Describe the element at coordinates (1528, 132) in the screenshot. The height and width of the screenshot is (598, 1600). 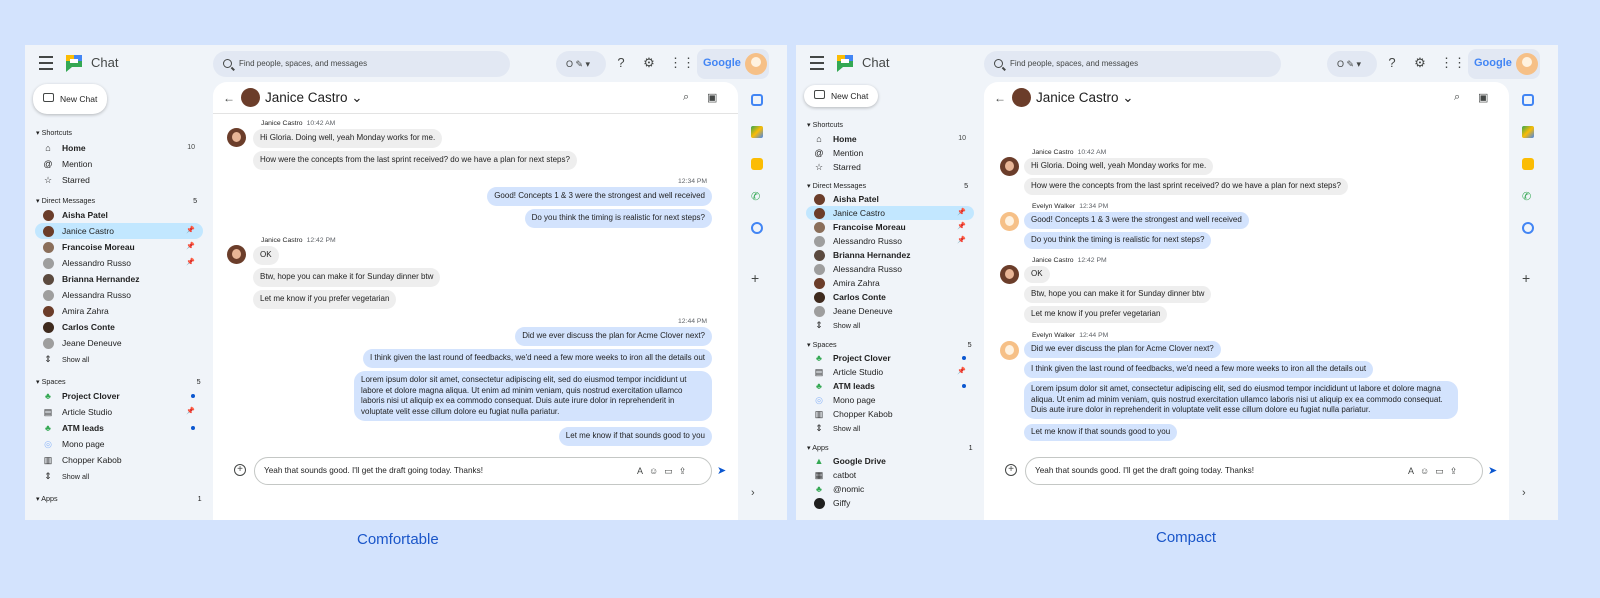
I see `drive-icon` at that location.